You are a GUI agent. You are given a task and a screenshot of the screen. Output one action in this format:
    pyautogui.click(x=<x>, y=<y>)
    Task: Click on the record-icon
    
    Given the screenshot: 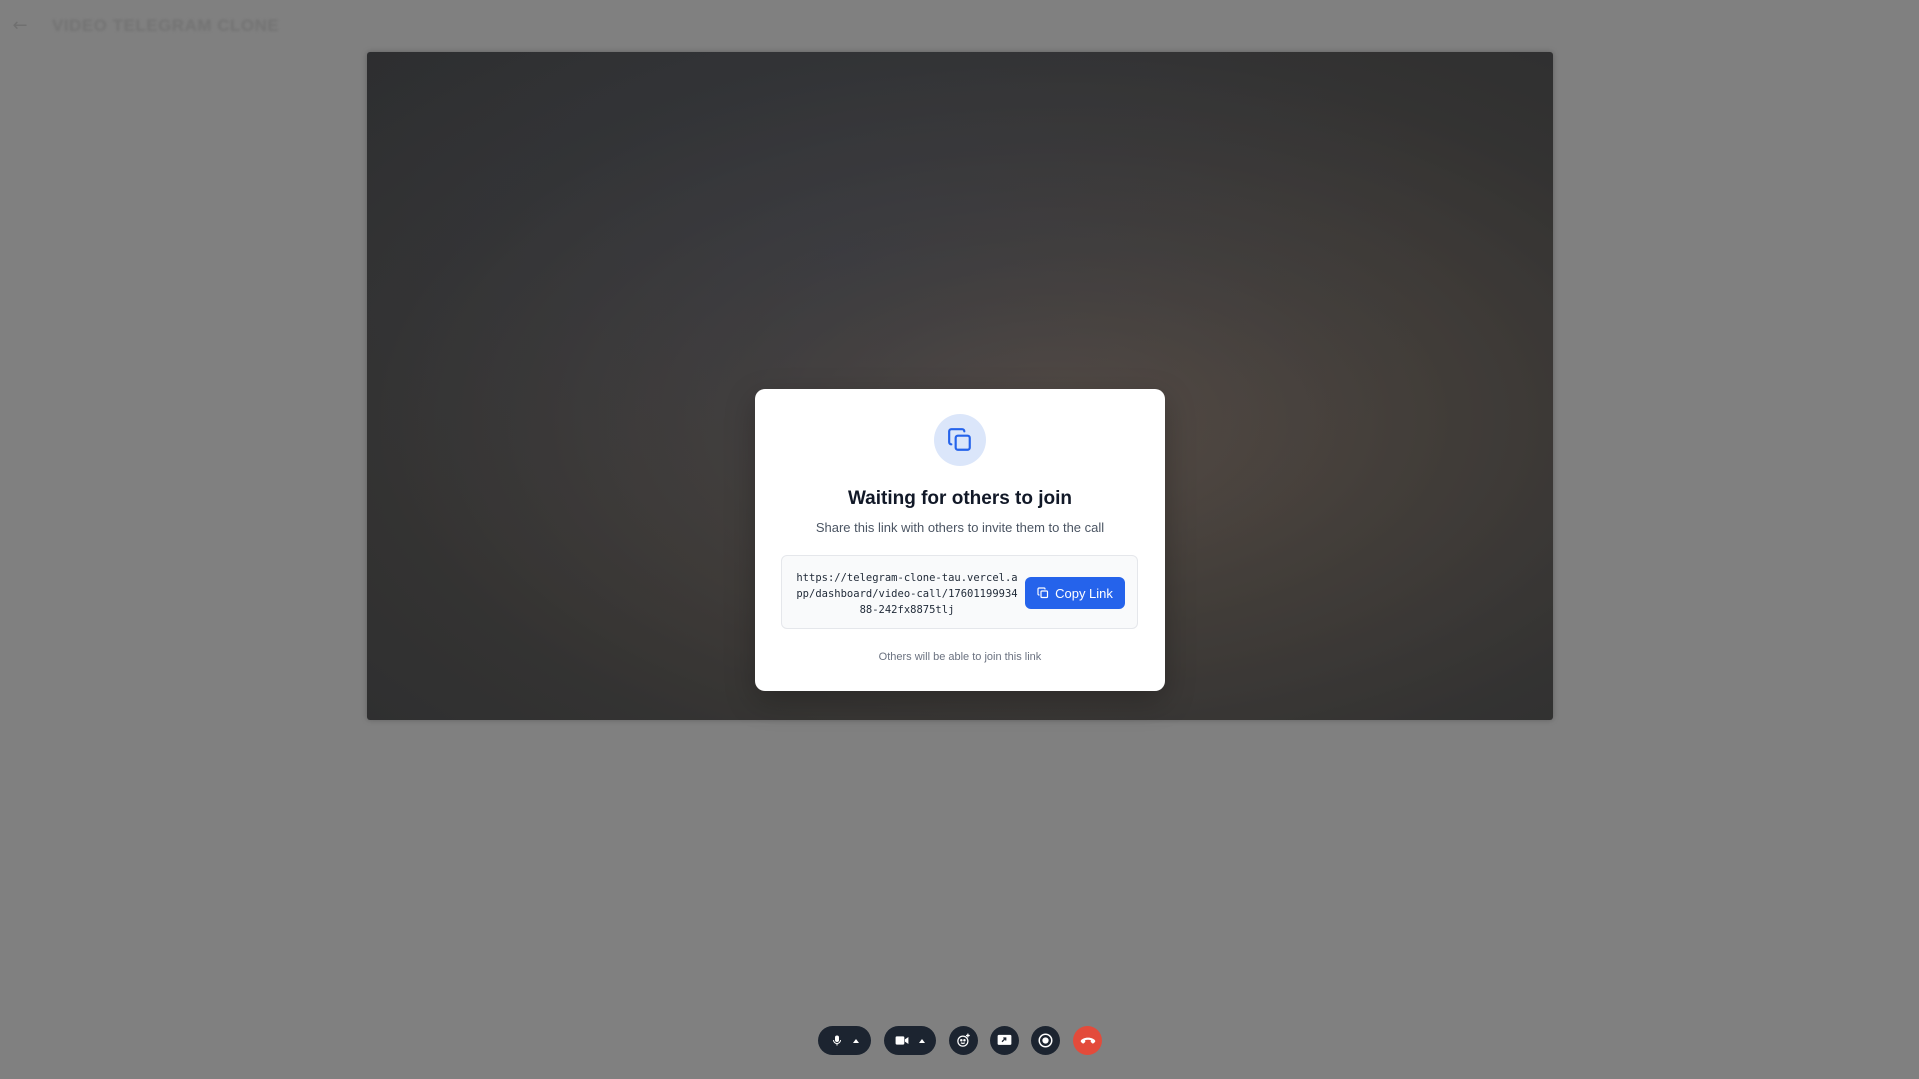 What is the action you would take?
    pyautogui.click(x=1045, y=1040)
    